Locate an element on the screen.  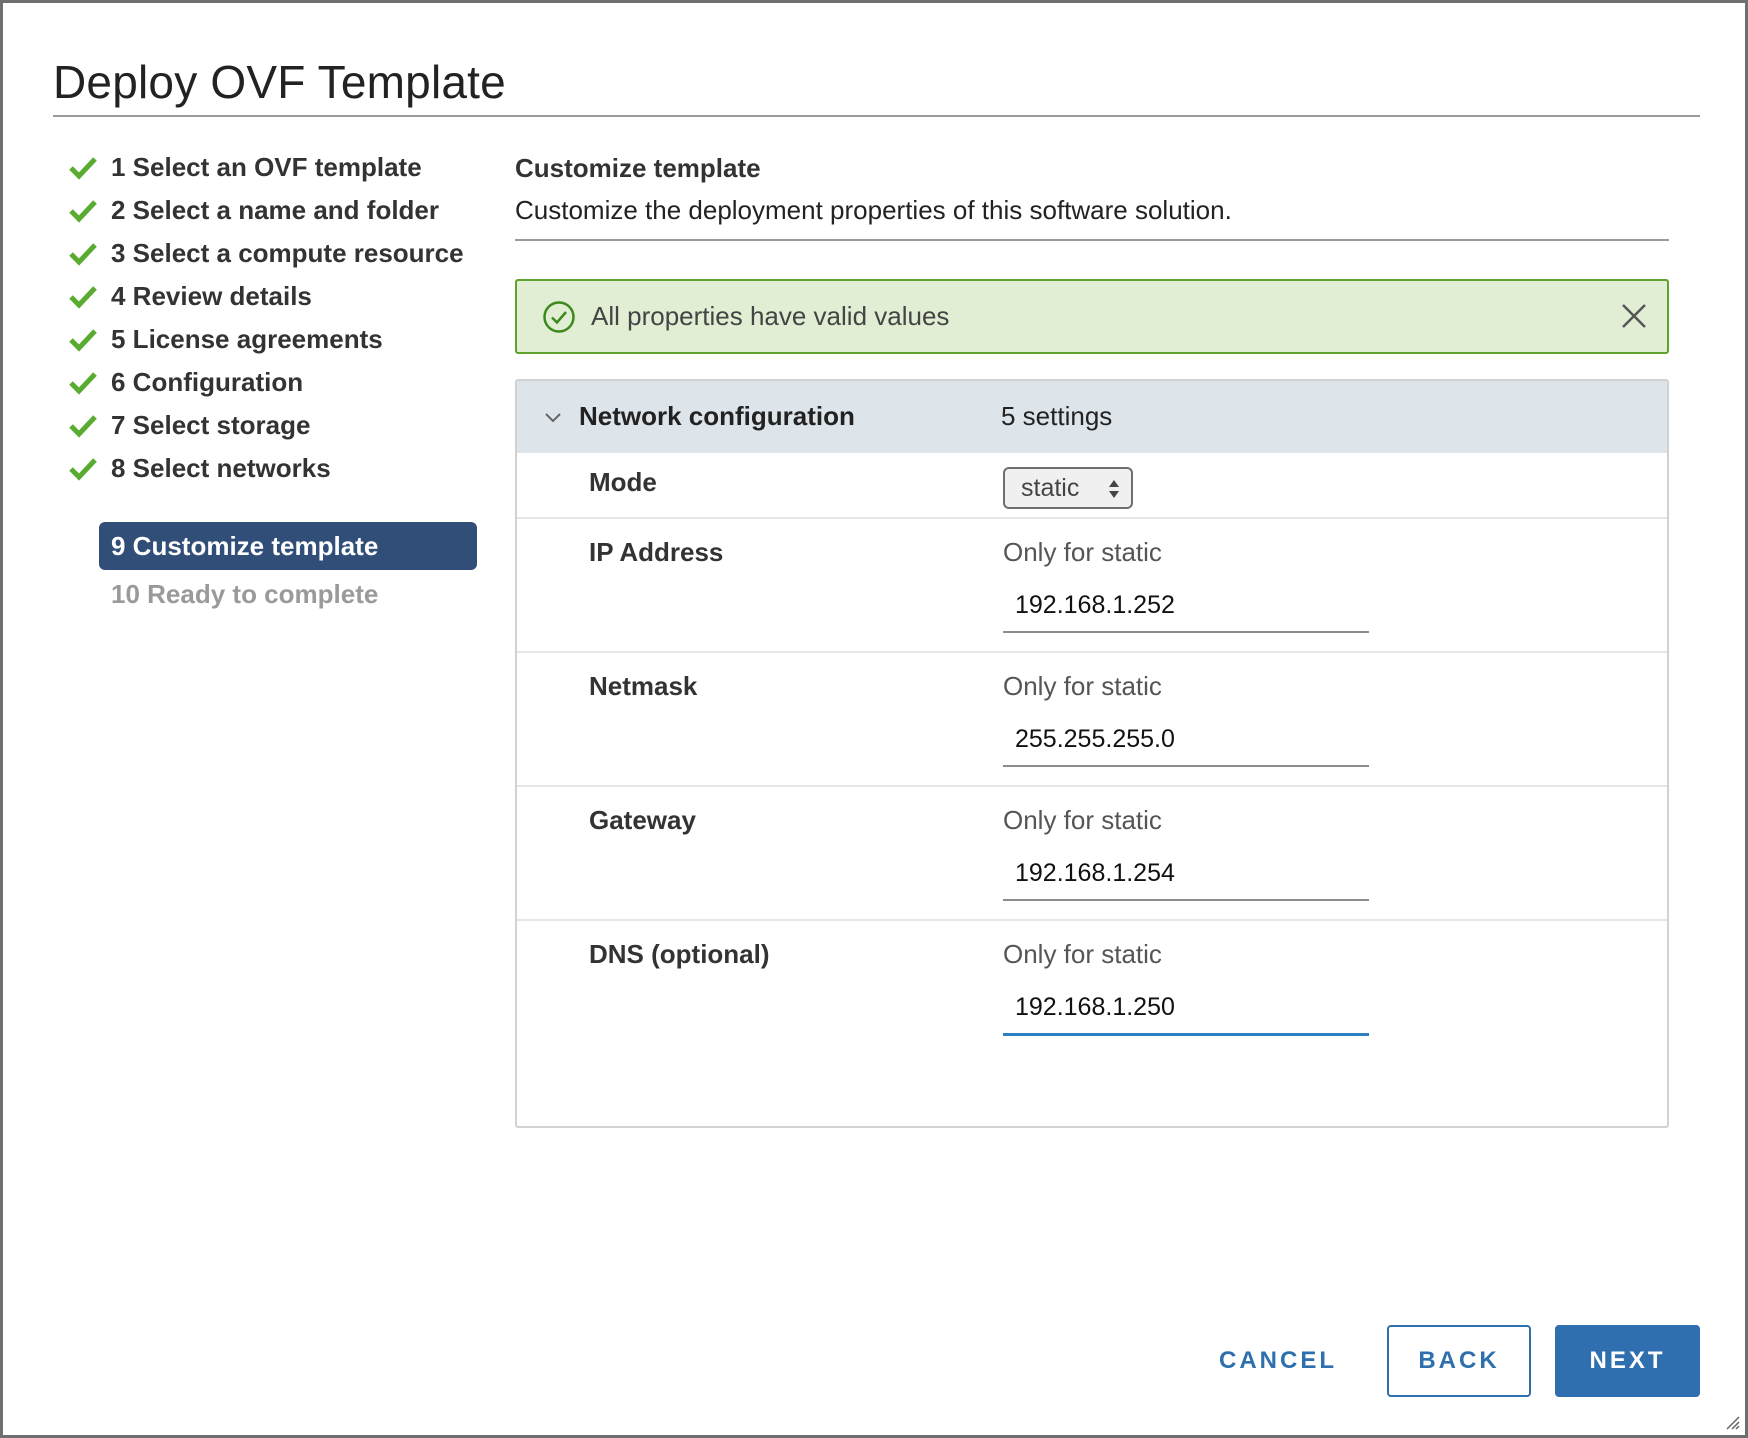
field-value: 192.168.1.250 is located at coordinates (1095, 1007).